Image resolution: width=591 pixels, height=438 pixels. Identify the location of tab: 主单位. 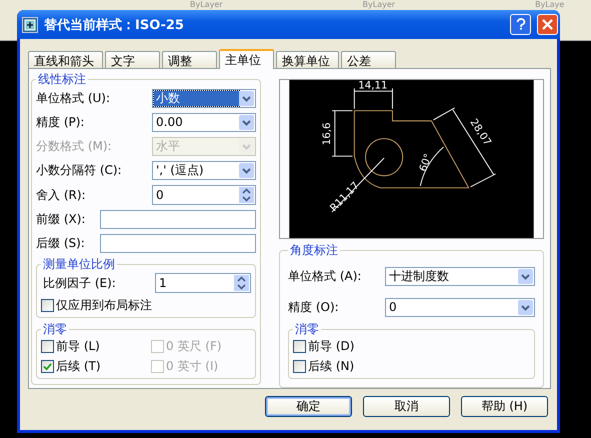
(246, 59).